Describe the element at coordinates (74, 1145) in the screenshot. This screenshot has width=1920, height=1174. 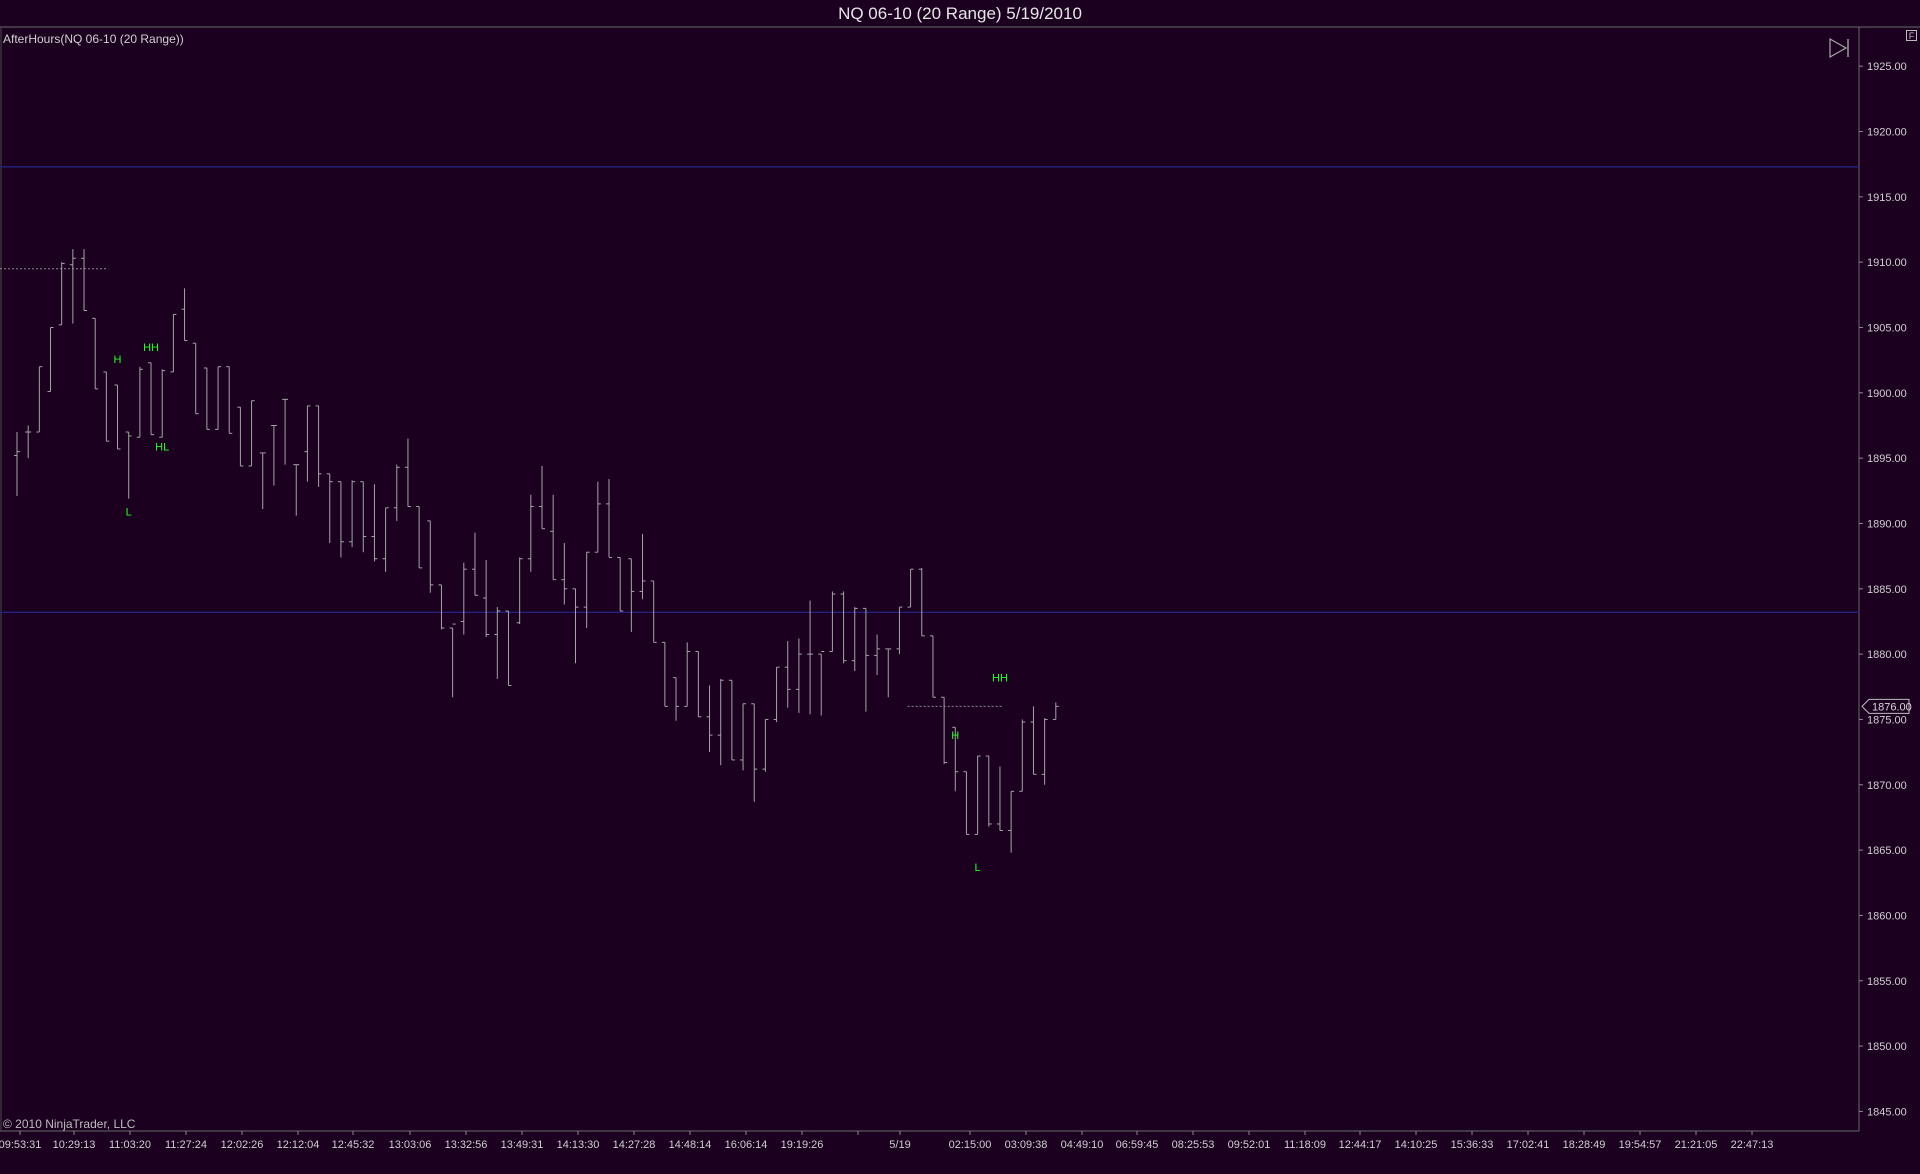
I see `x-tick-label-1: 10:29:13` at that location.